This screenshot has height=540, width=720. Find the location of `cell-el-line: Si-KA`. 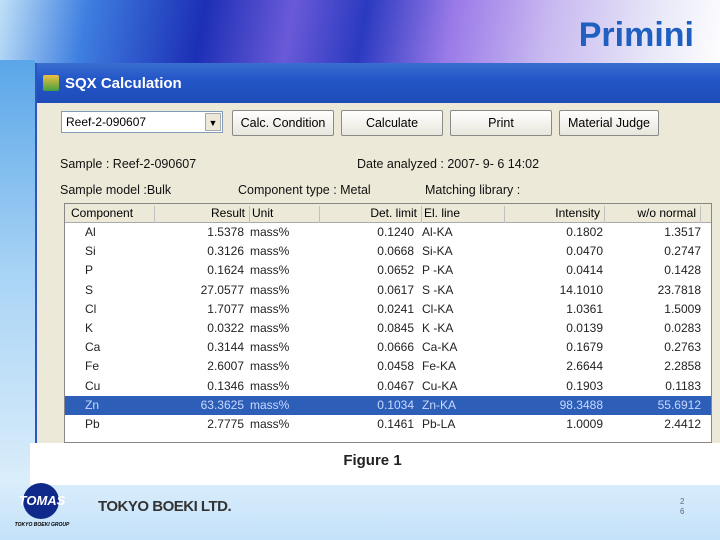

cell-el-line: Si-KA is located at coordinates (437, 251).